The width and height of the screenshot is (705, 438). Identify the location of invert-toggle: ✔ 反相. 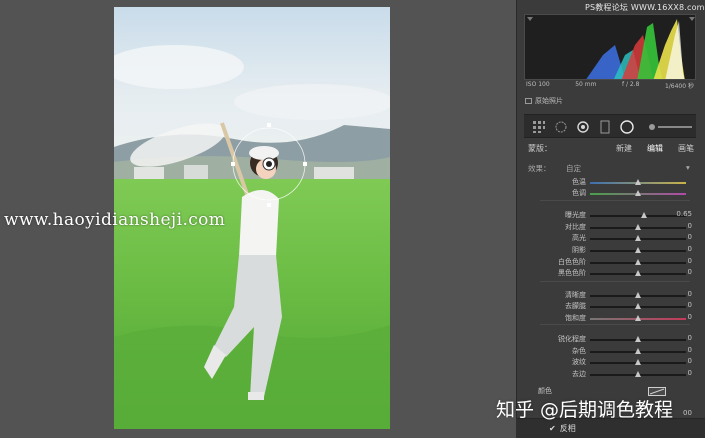
(562, 428).